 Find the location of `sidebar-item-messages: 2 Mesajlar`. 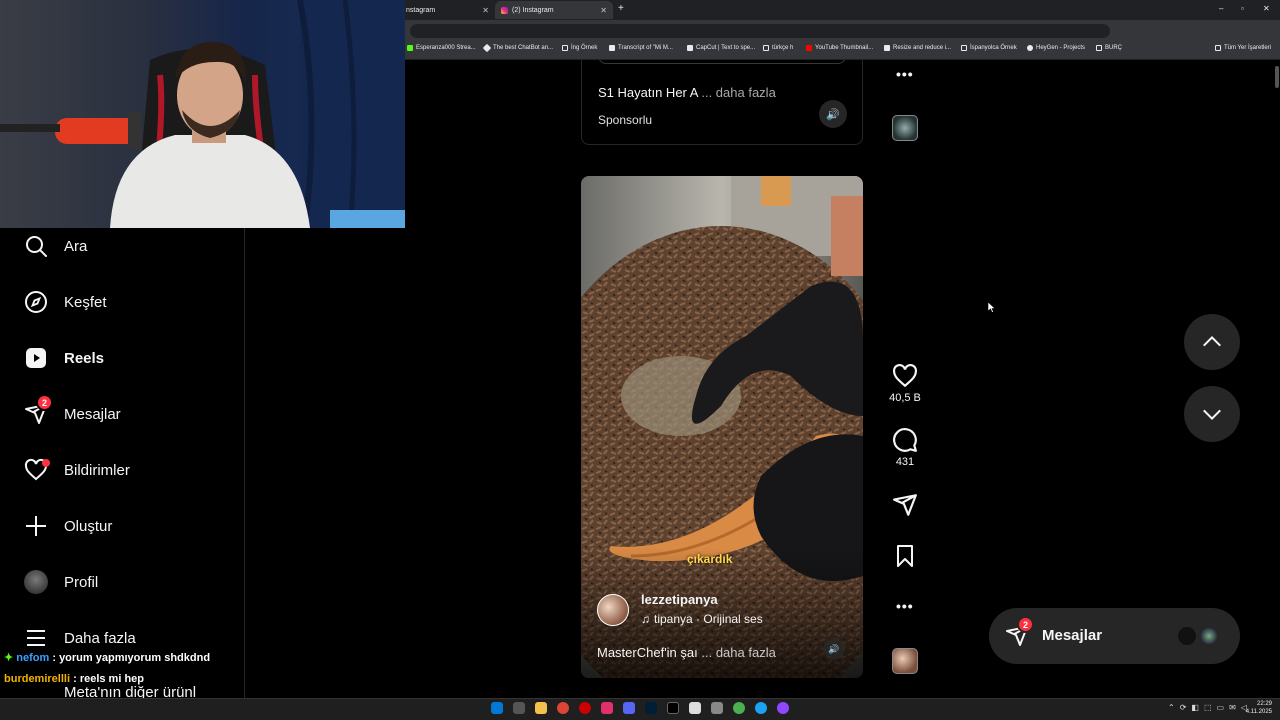

sidebar-item-messages: 2 Mesajlar is located at coordinates (72, 411).